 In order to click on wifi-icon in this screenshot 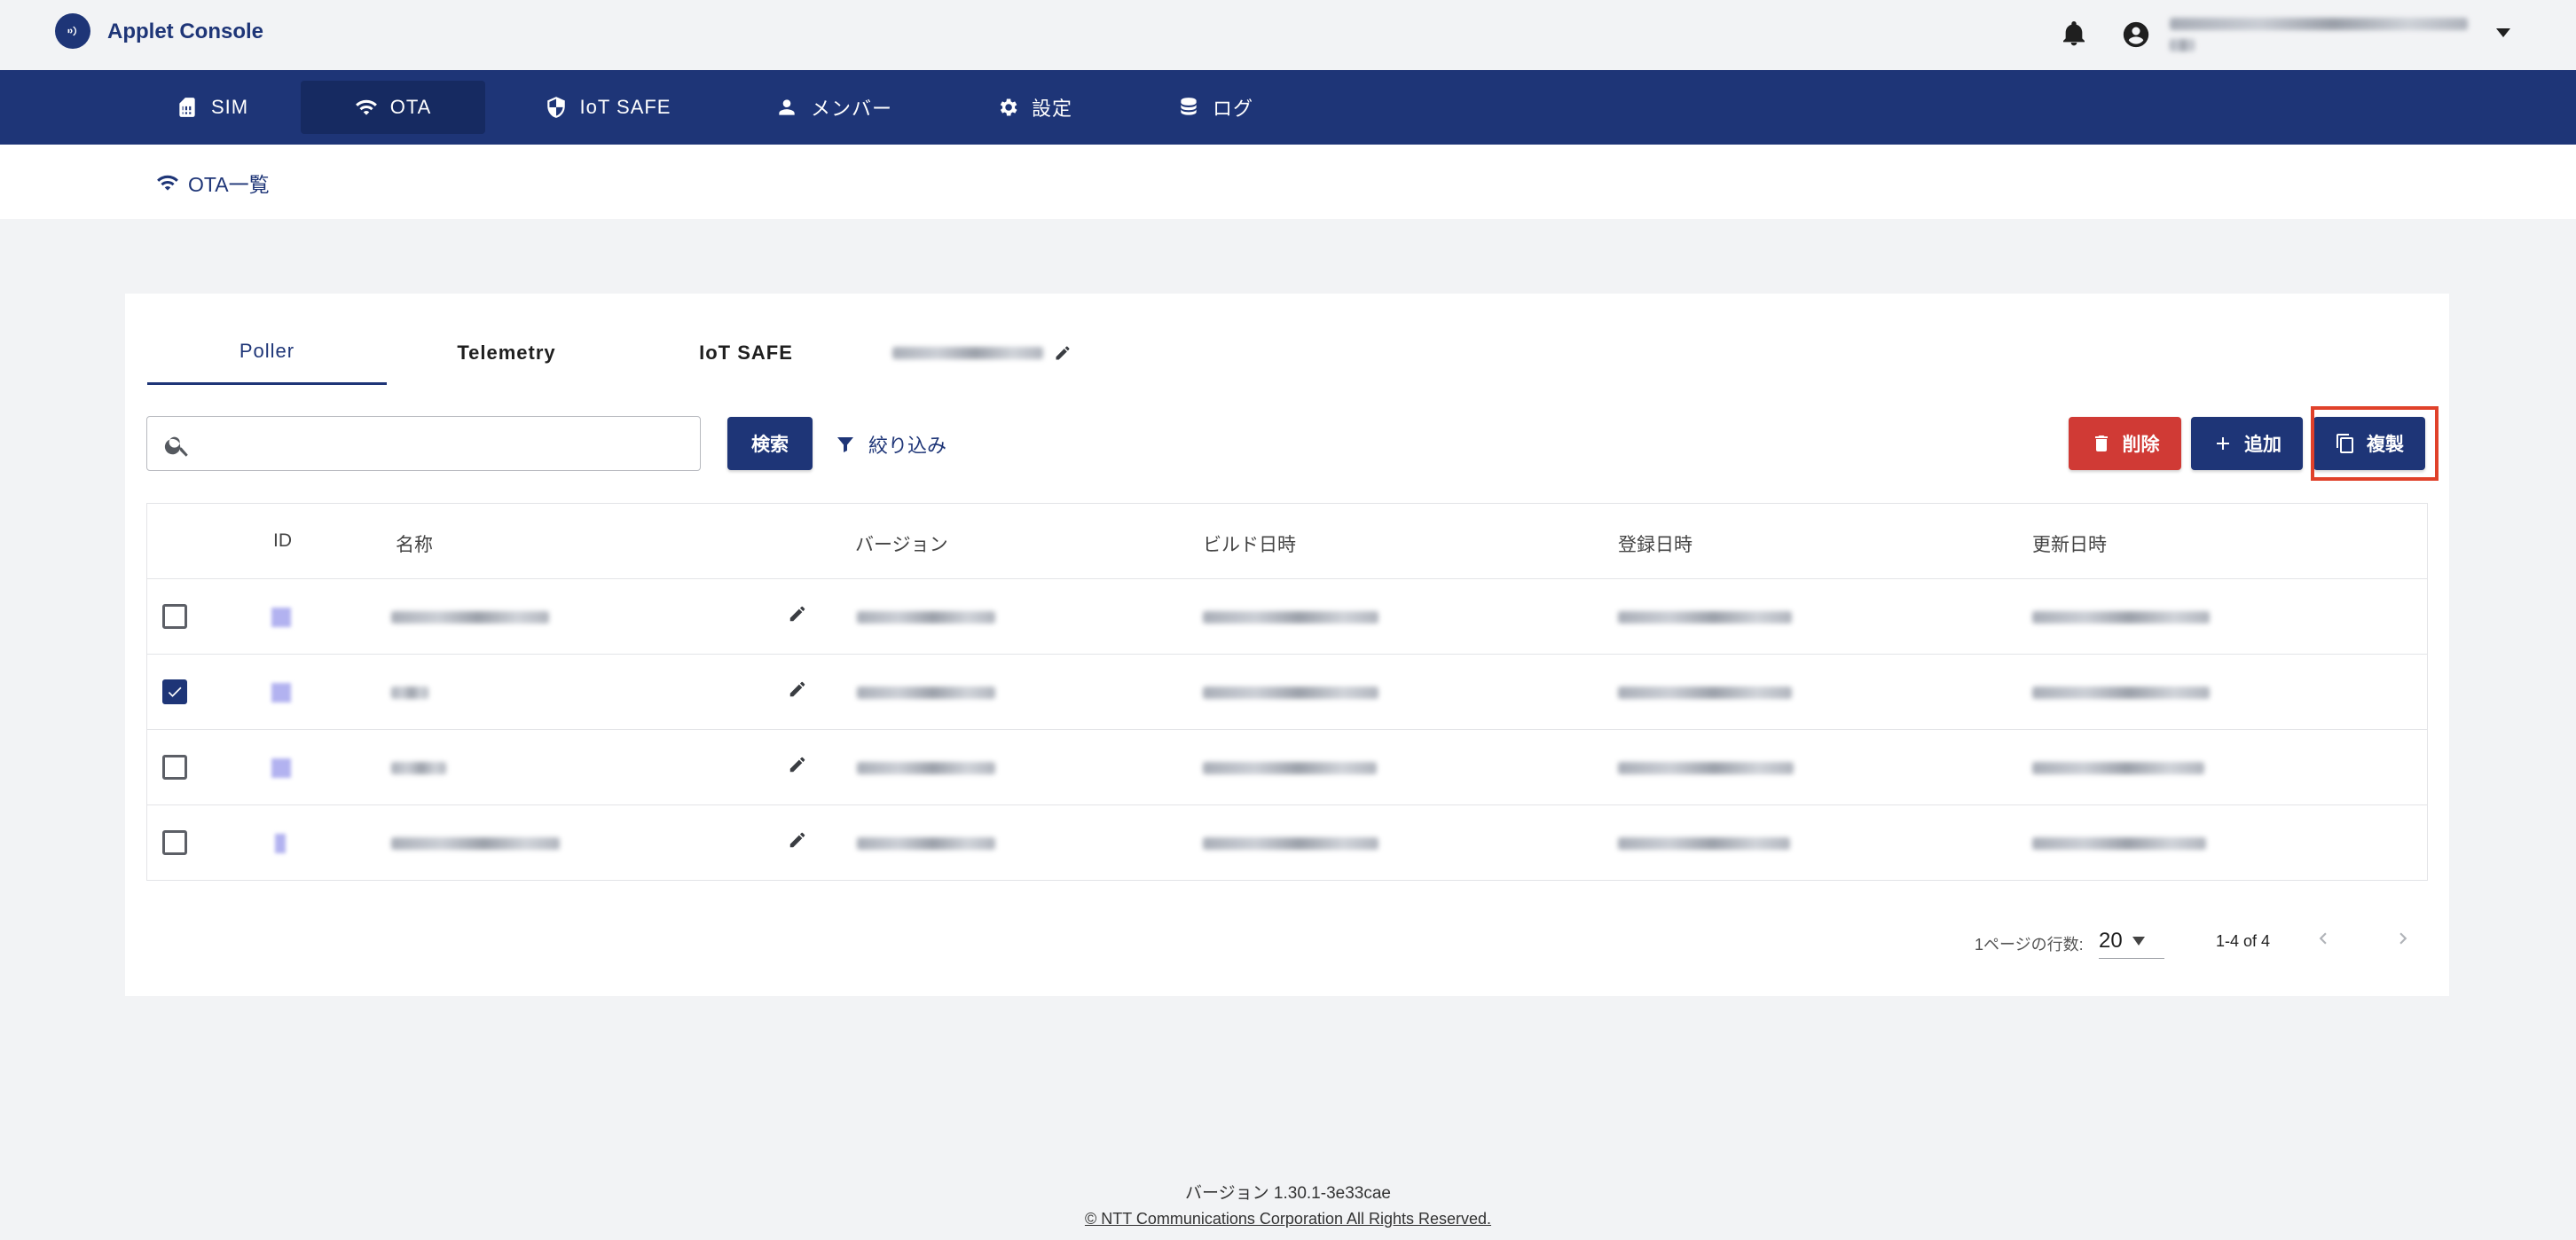, I will do `click(167, 183)`.